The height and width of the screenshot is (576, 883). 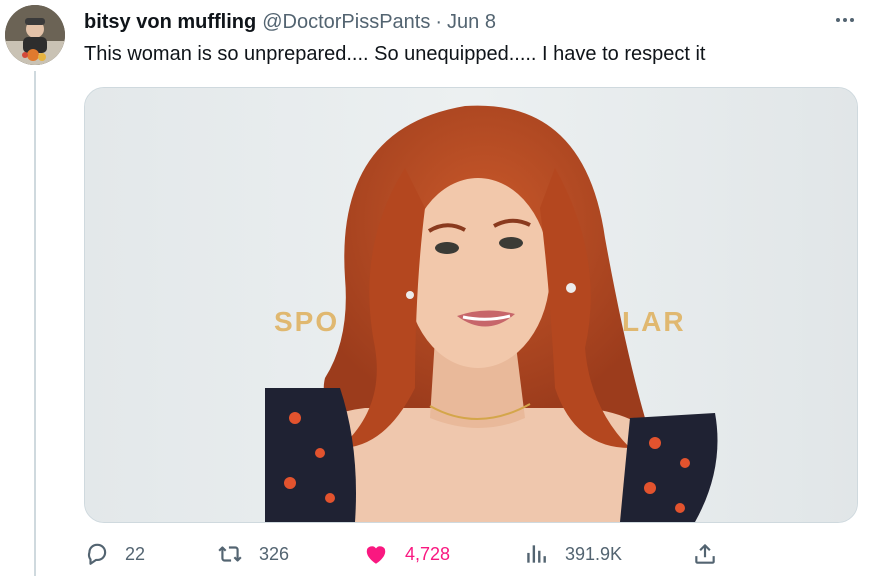 What do you see at coordinates (471, 22) in the screenshot?
I see `tweet-date: Jun 8` at bounding box center [471, 22].